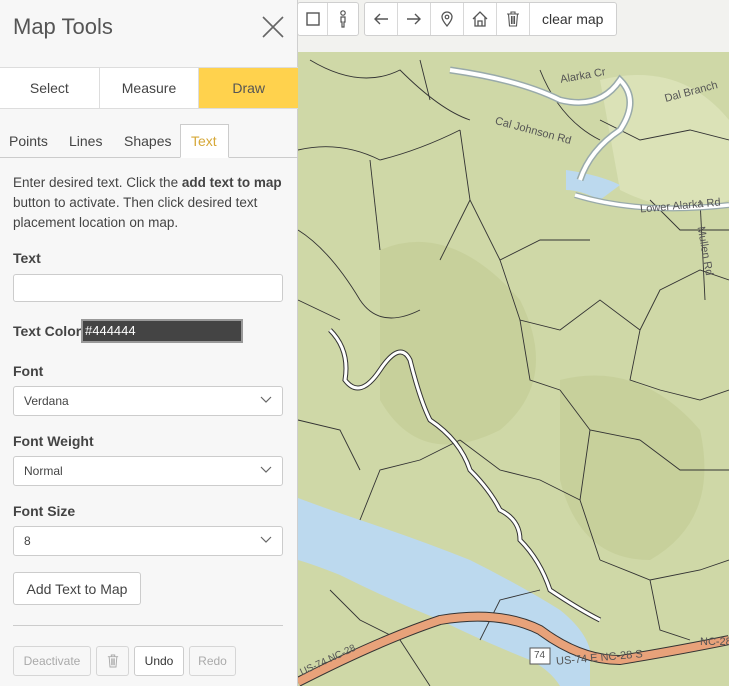 The width and height of the screenshot is (729, 686). I want to click on map-label-nc28: NC-28, so click(714, 642).